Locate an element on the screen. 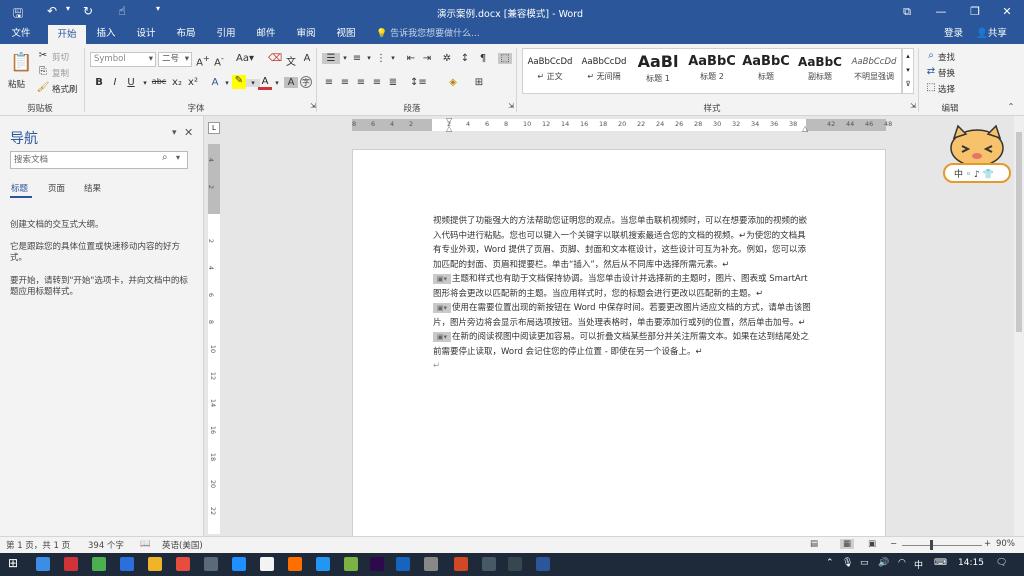 This screenshot has width=1024, height=576. decrease-indent-icon: ⇤ is located at coordinates (411, 58).